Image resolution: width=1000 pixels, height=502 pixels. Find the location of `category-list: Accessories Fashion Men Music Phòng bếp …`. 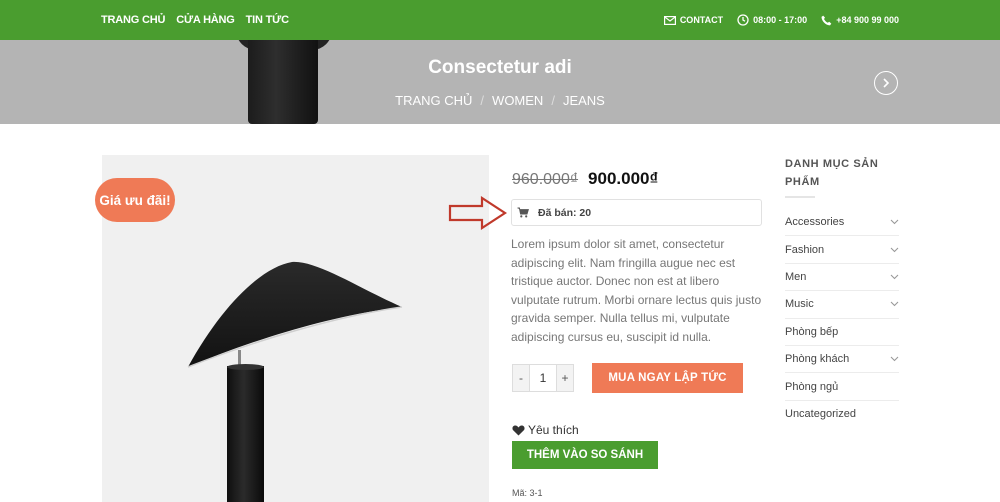

category-list: Accessories Fashion Men Music Phòng bếp … is located at coordinates (842, 318).